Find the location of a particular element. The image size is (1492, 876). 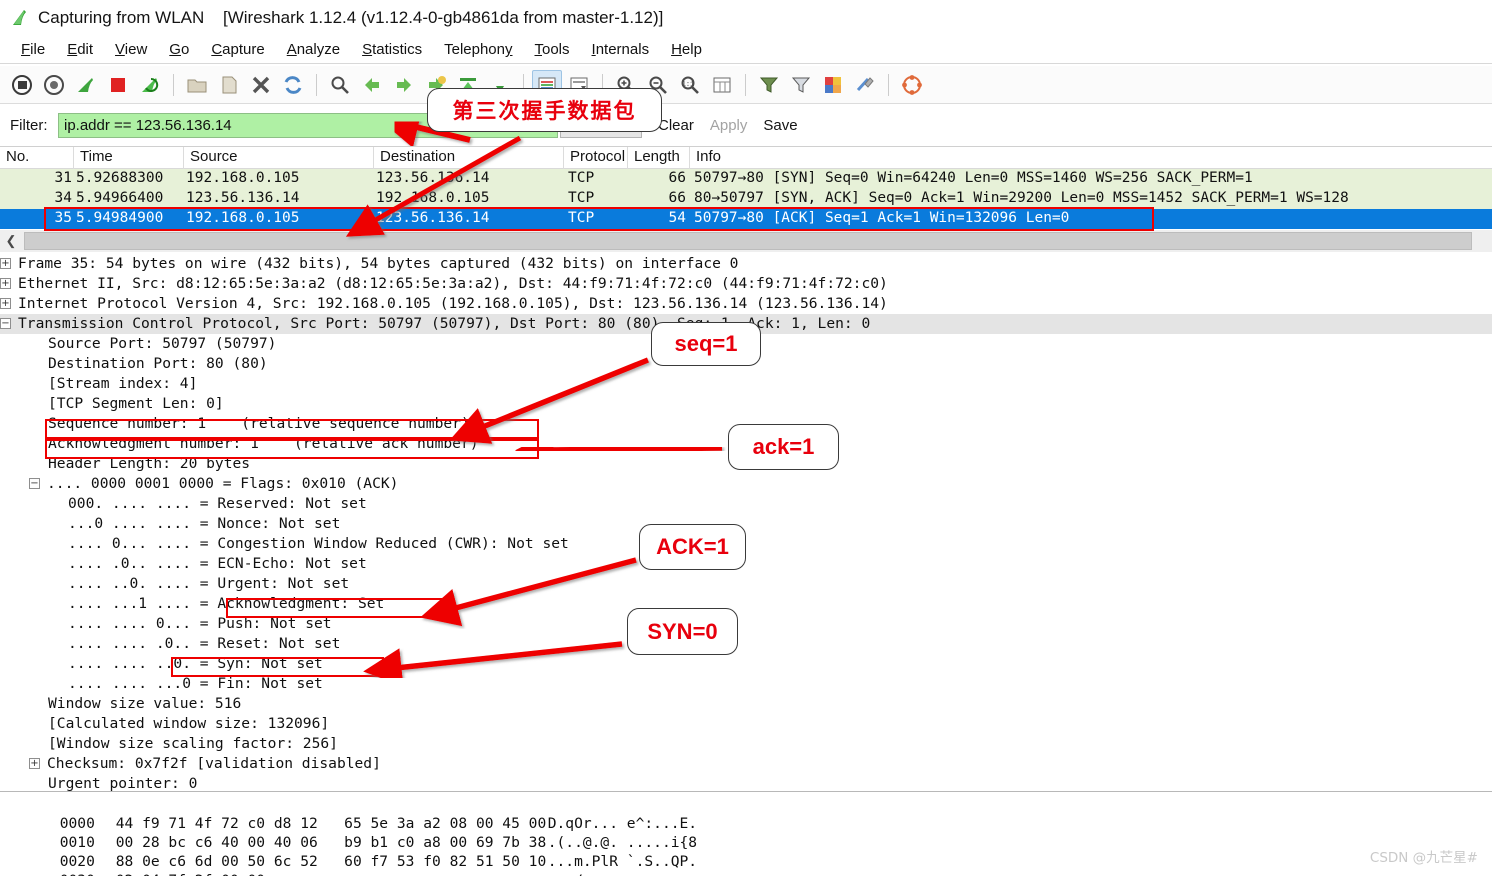

menu-item-statistics: Statistics is located at coordinates (392, 49).